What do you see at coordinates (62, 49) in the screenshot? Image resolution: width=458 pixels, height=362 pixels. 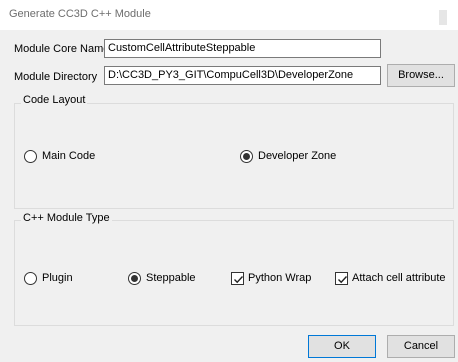 I see `module-core-name-label: Module Core Name` at bounding box center [62, 49].